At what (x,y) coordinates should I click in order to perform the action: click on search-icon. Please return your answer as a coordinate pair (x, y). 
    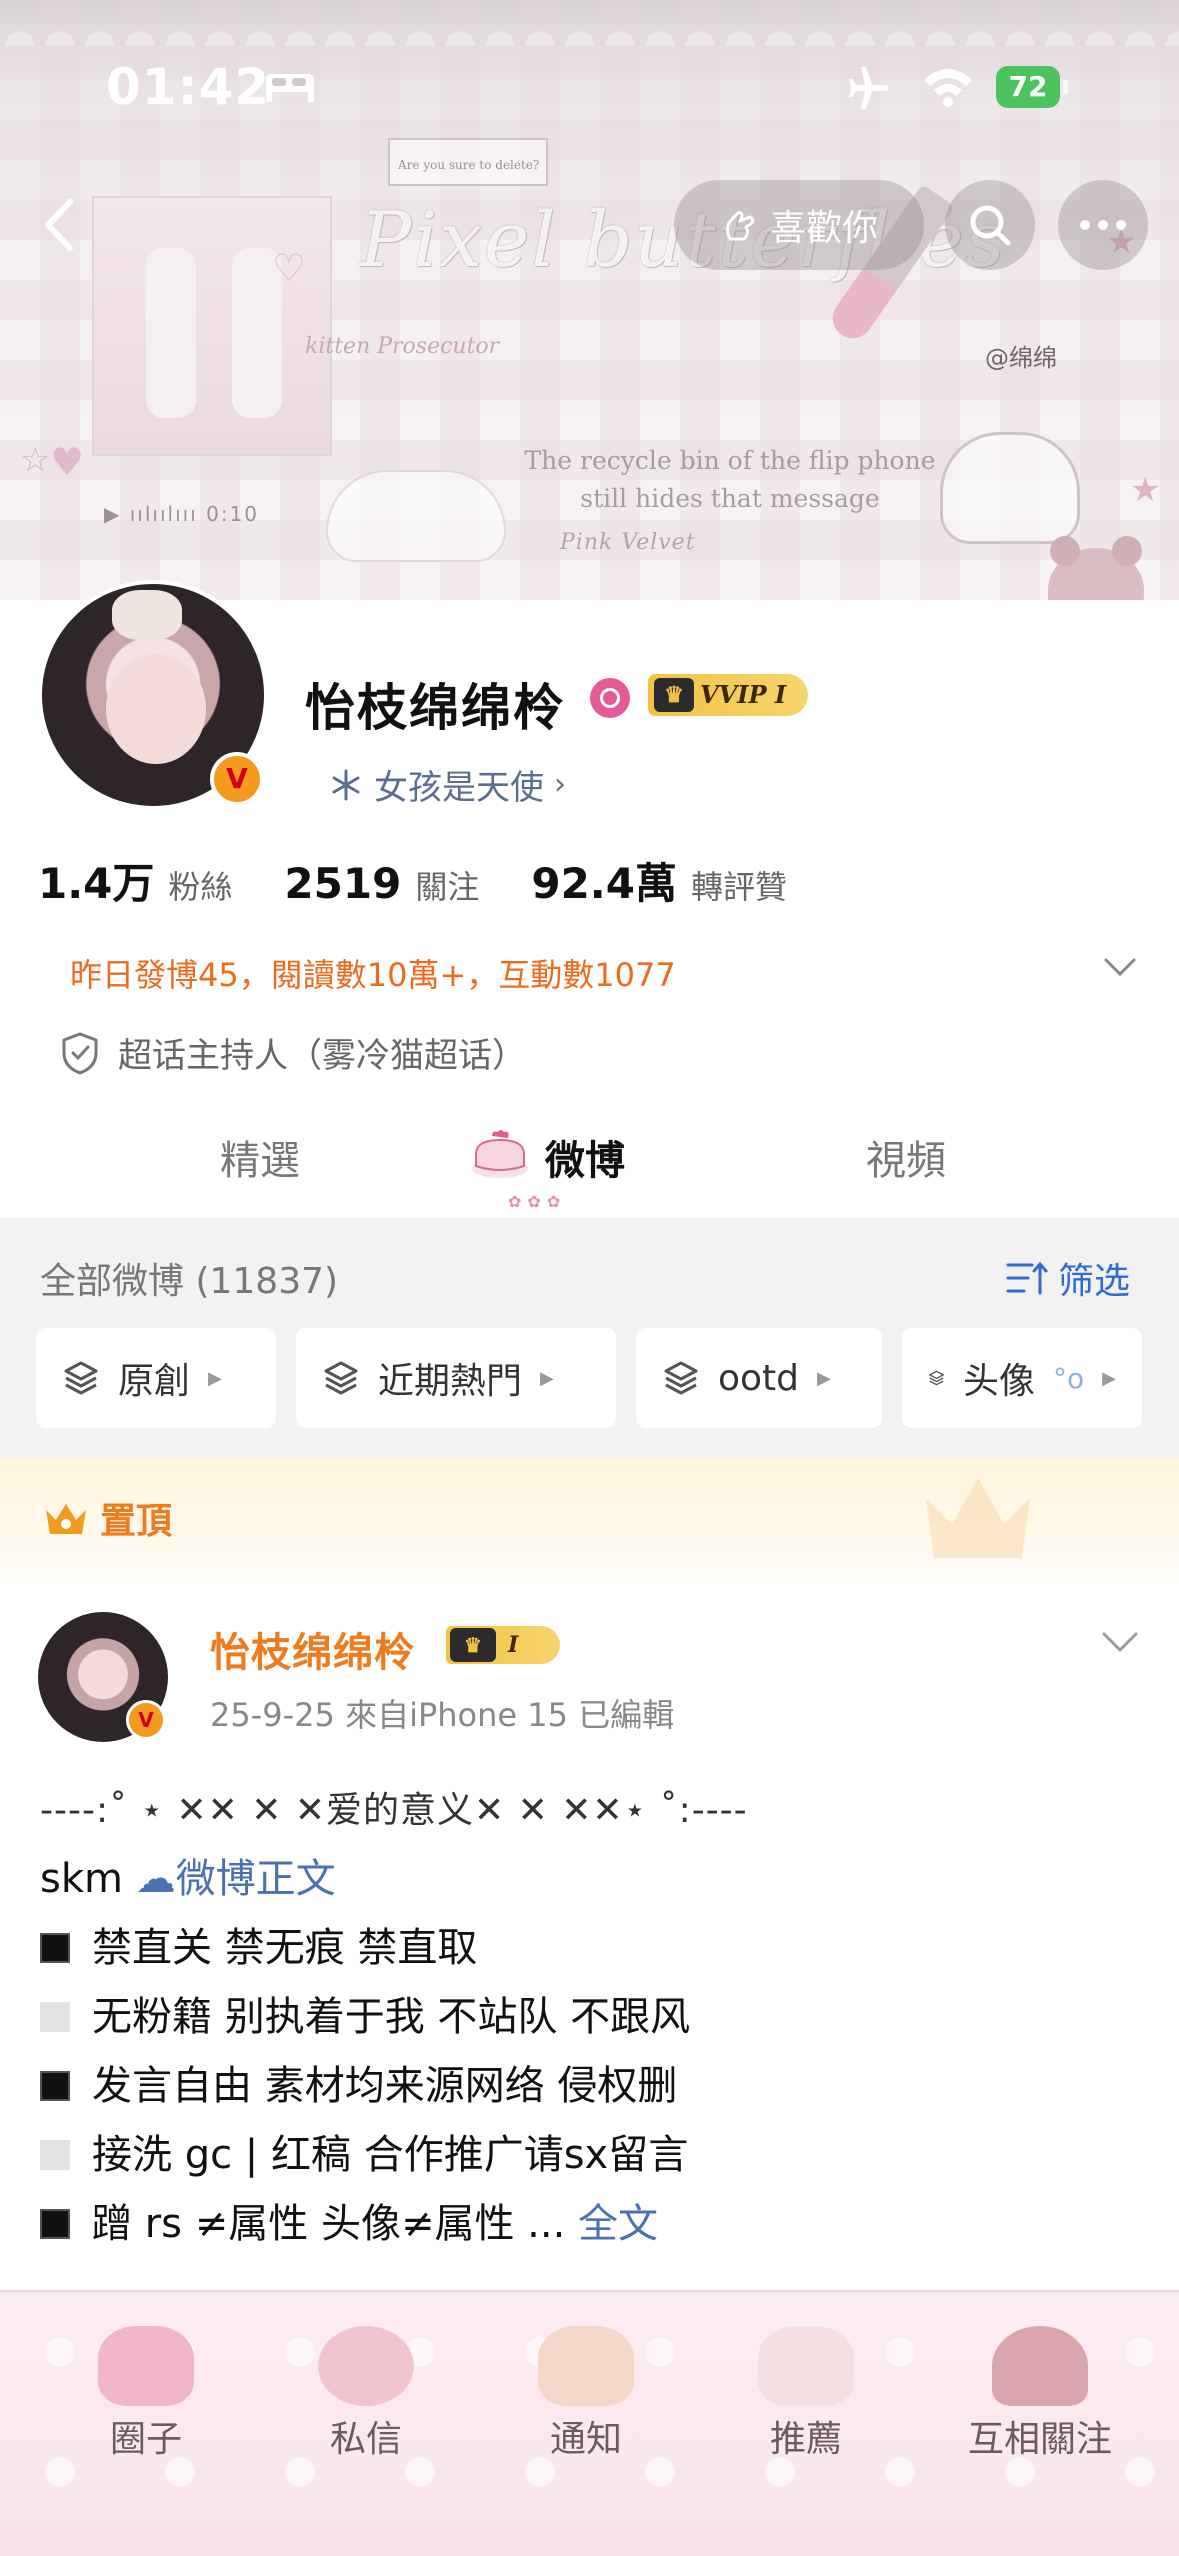
    Looking at the image, I should click on (990, 225).